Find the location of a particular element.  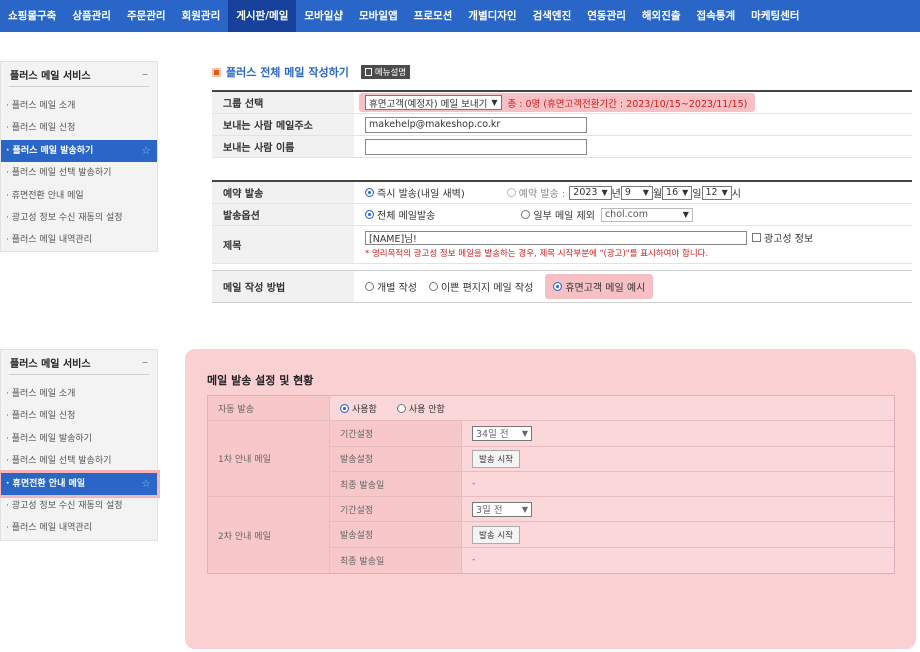

nav-item: 연동관리 is located at coordinates (606, 16).